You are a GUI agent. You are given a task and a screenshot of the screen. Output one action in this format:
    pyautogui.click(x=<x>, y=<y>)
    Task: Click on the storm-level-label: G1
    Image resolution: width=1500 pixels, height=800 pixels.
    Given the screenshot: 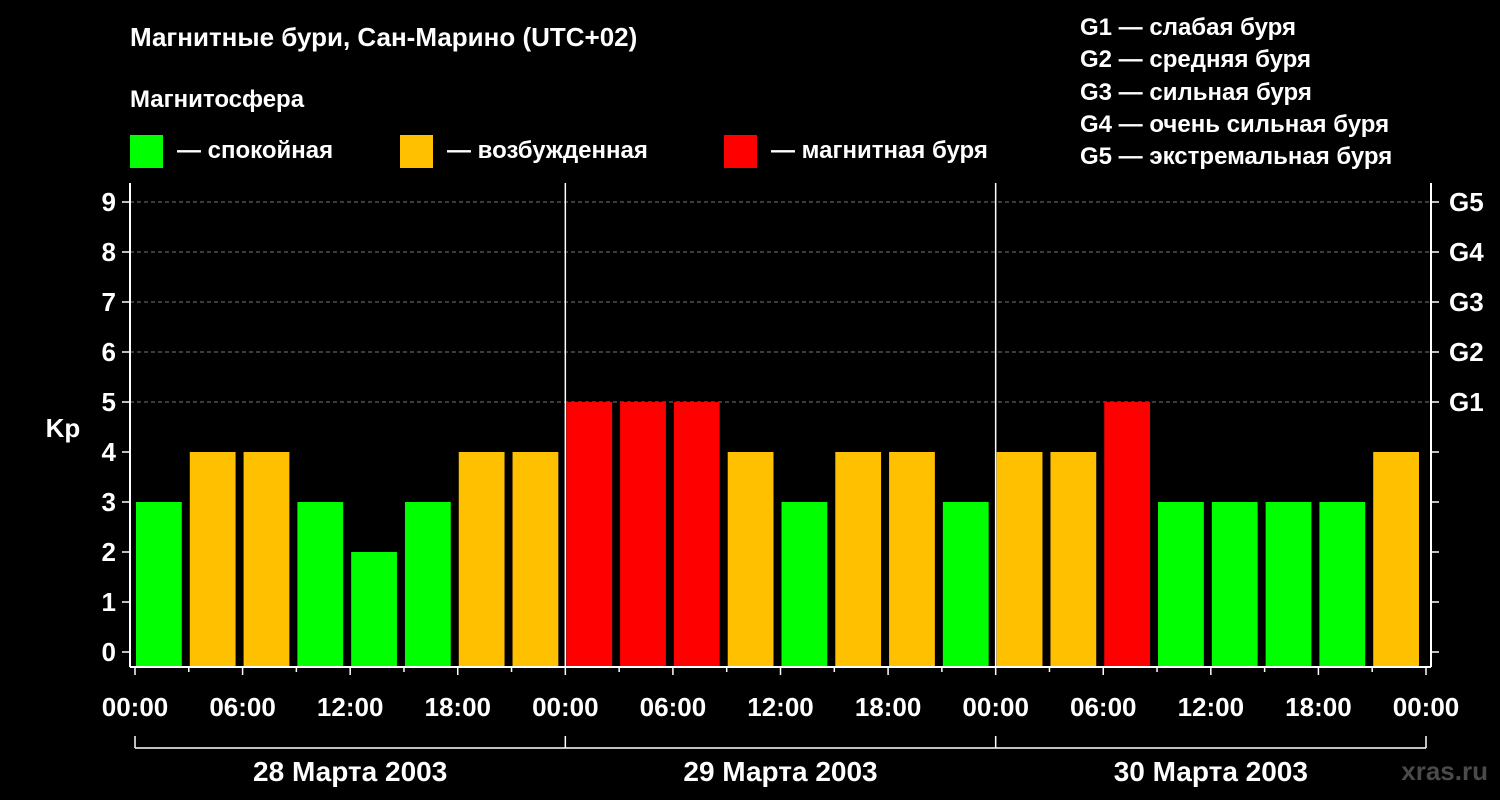 What is the action you would take?
    pyautogui.click(x=1466, y=402)
    